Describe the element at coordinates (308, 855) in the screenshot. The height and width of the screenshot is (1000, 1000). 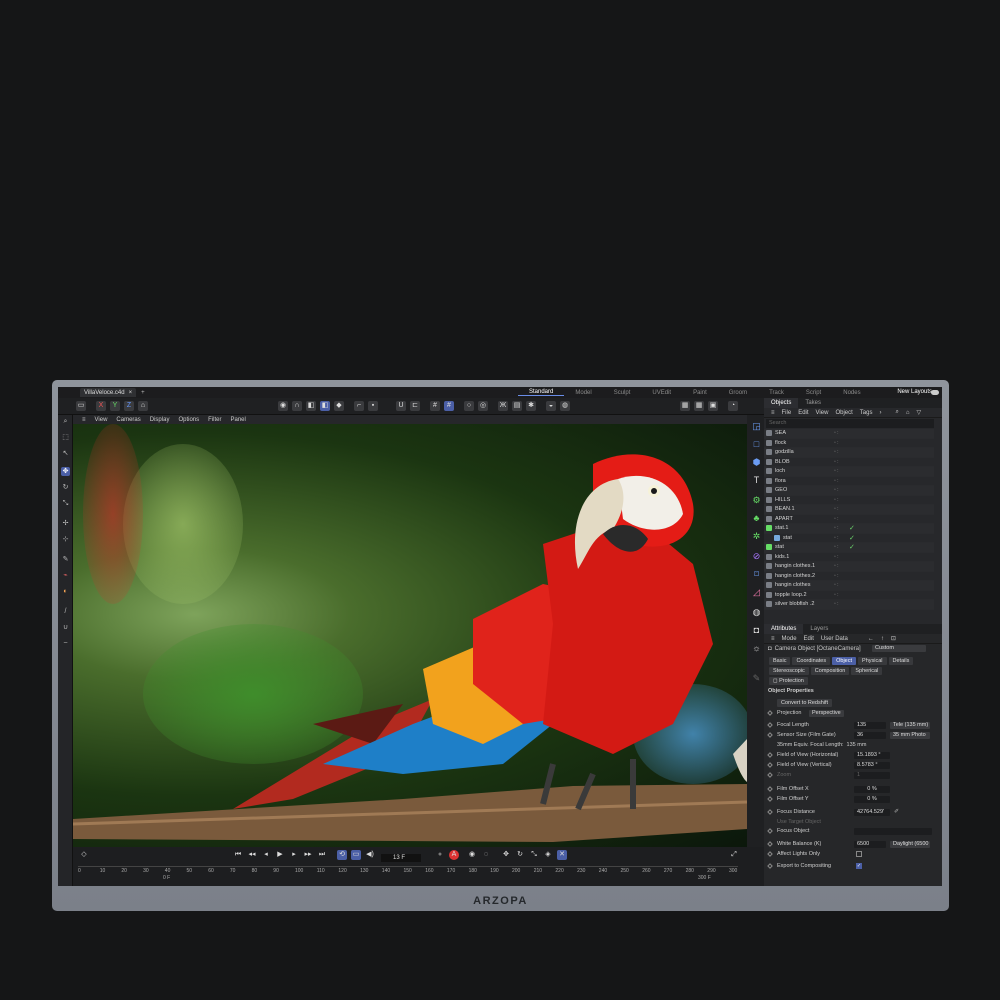
I see `next-key-icon: ▸▸` at that location.